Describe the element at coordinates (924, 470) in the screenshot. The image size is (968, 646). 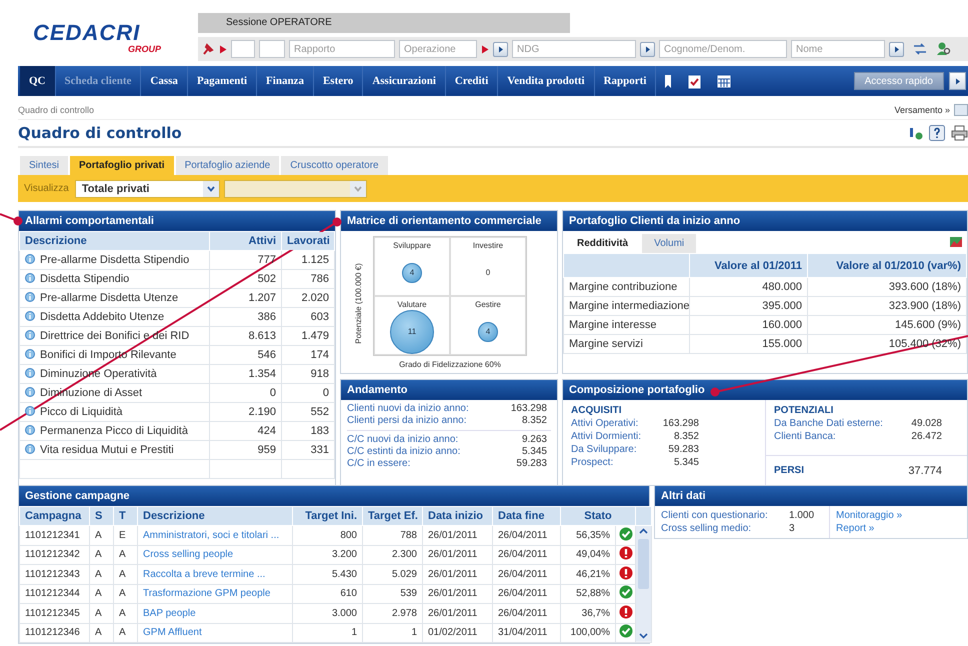
I see `stat-value: 37.774` at that location.